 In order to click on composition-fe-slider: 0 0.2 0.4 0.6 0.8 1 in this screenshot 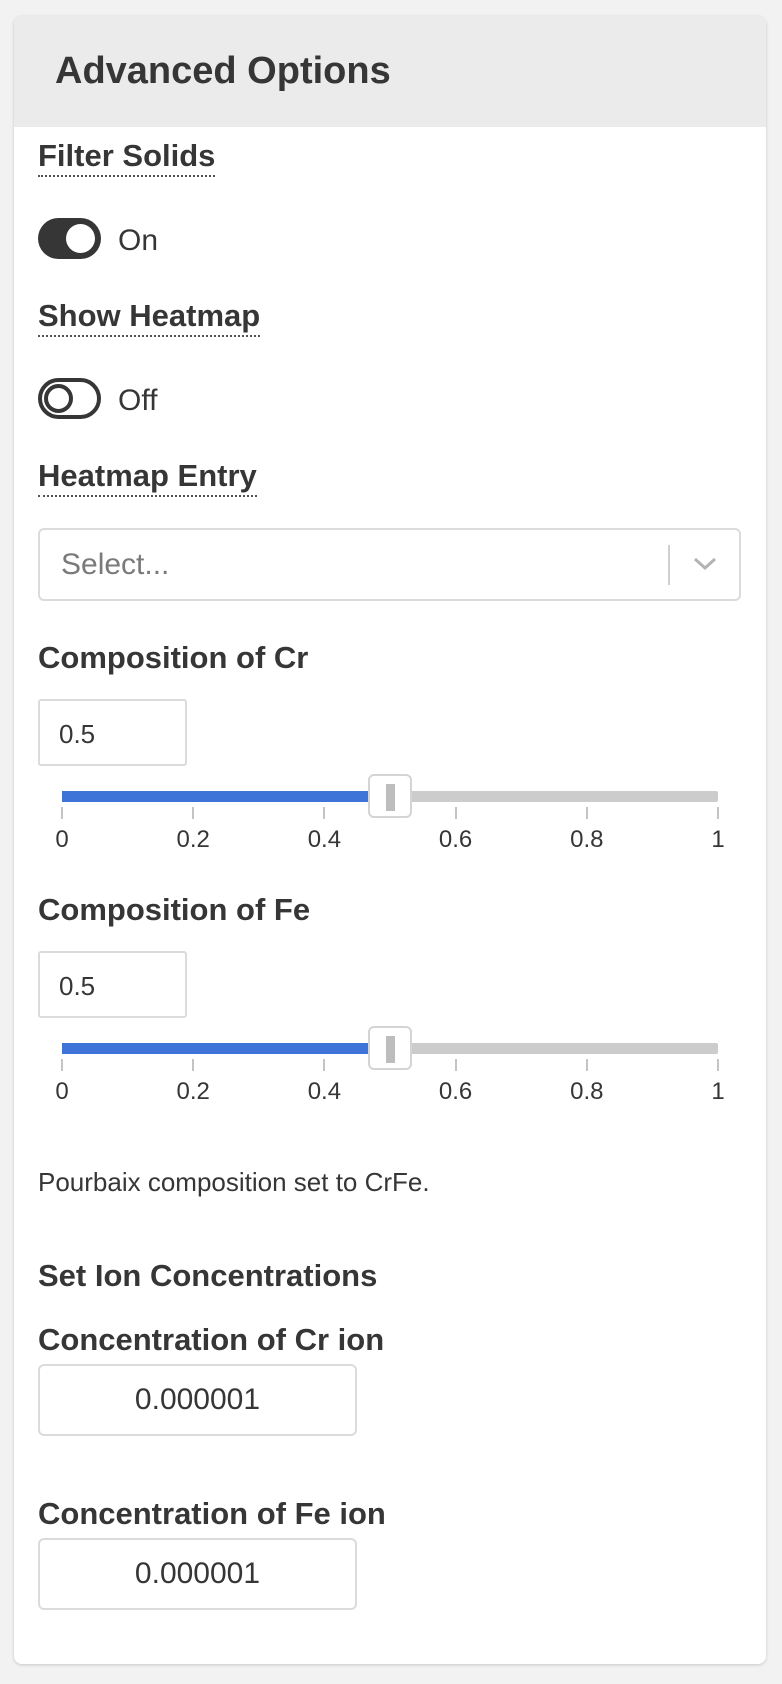, I will do `click(389, 1066)`.